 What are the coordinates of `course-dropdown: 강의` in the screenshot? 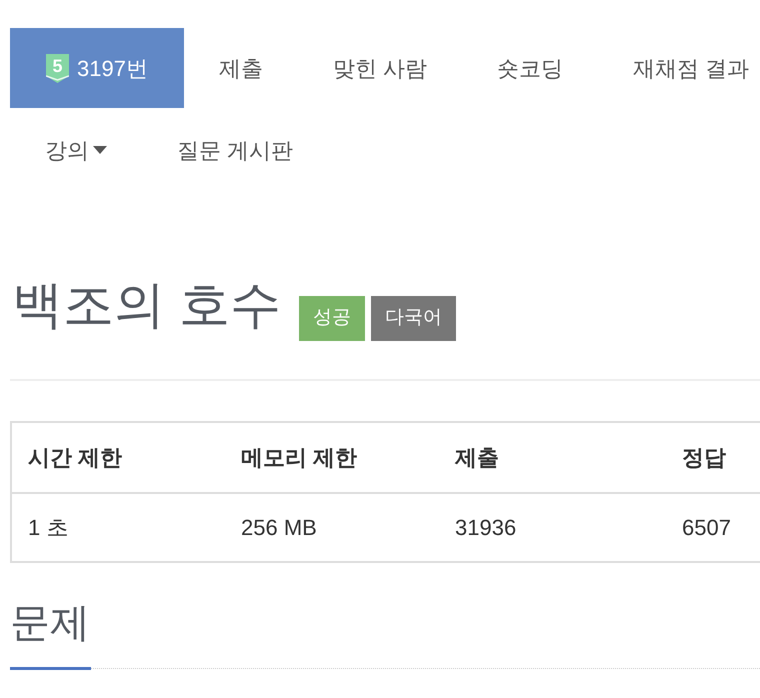 It's located at (76, 150).